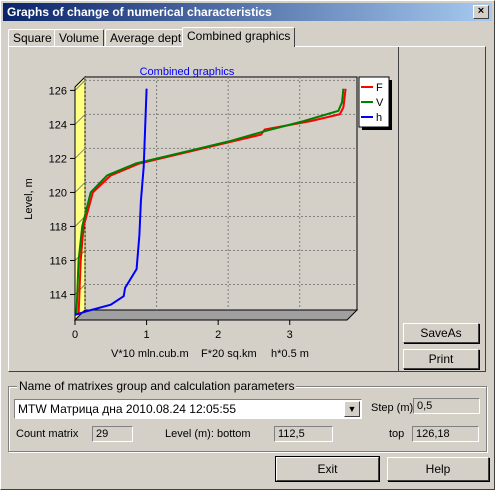 This screenshot has width=495, height=490. Describe the element at coordinates (58, 227) in the screenshot. I see `y-tick-label: 118` at that location.